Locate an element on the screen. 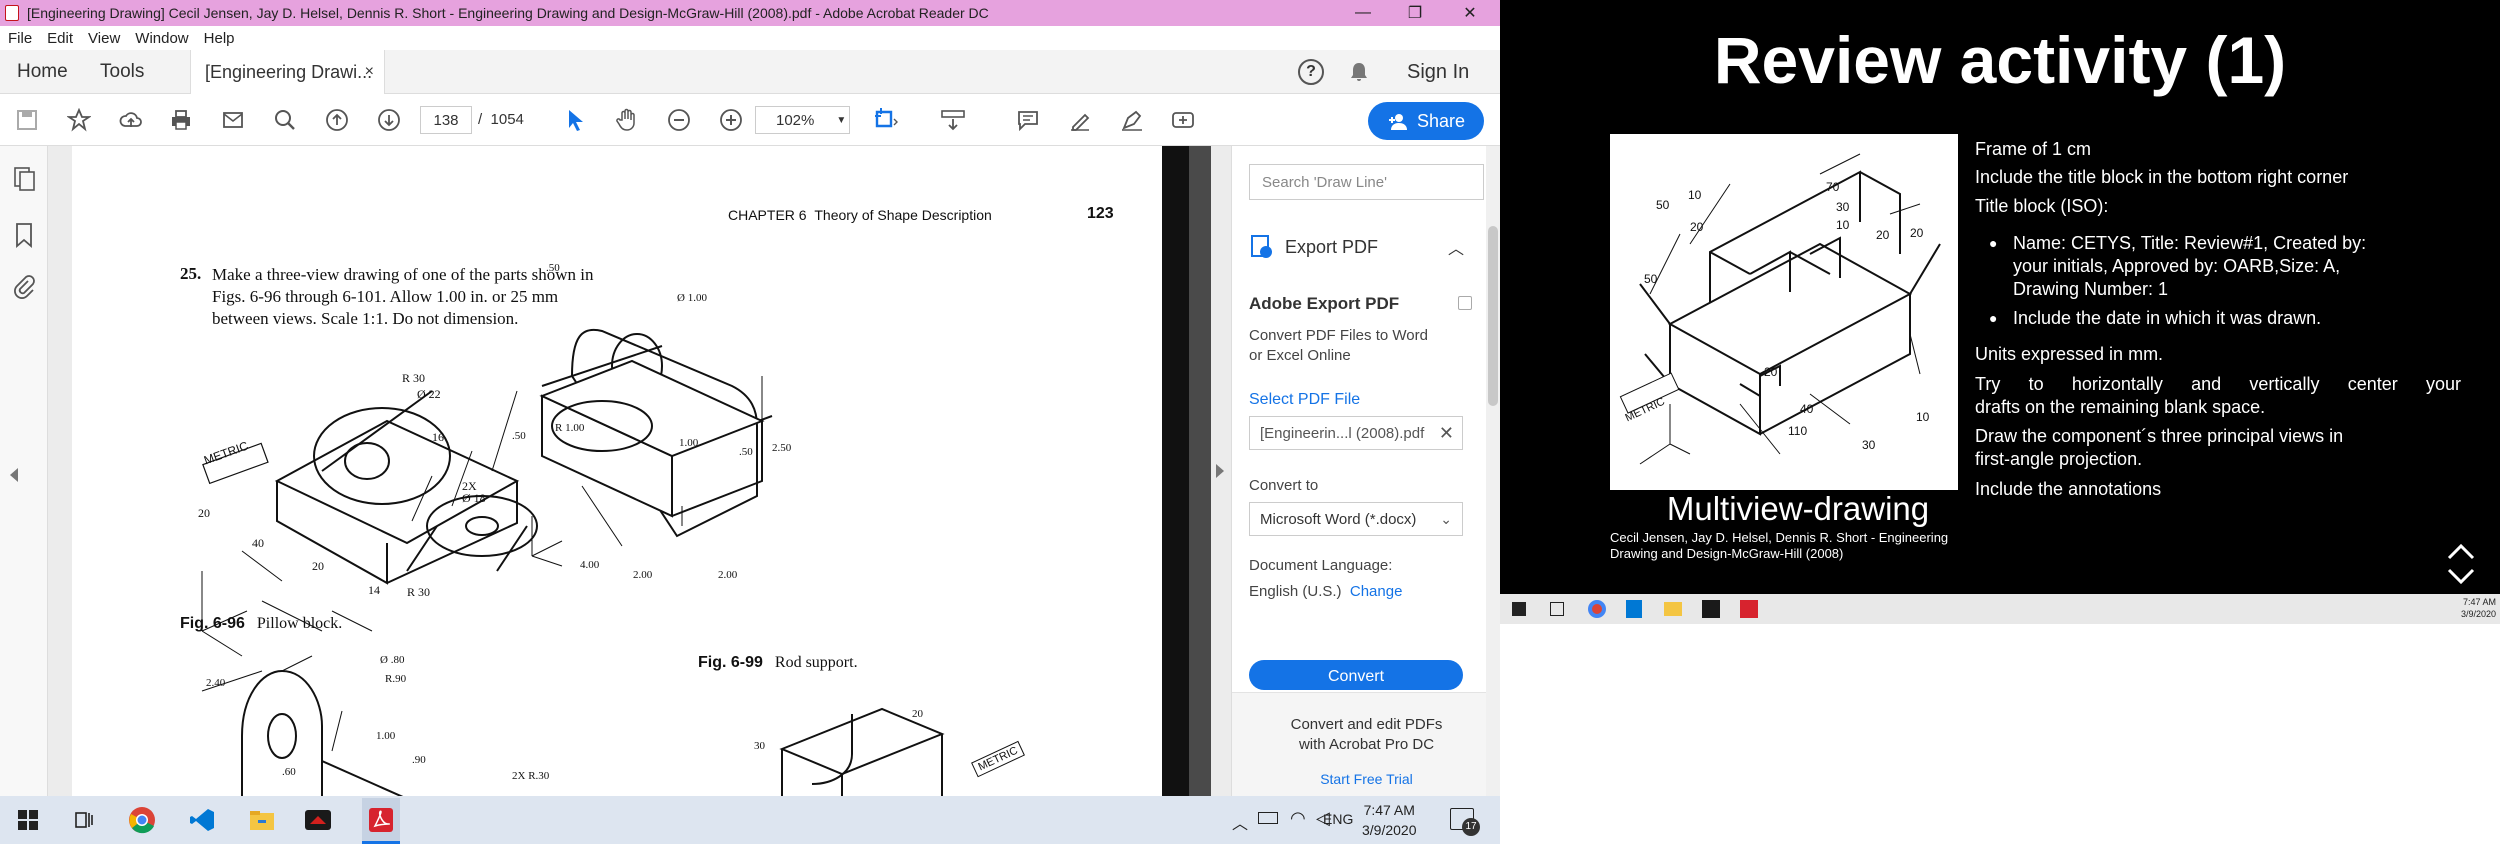 This screenshot has height=844, width=2500. help-icon: ? is located at coordinates (1311, 72).